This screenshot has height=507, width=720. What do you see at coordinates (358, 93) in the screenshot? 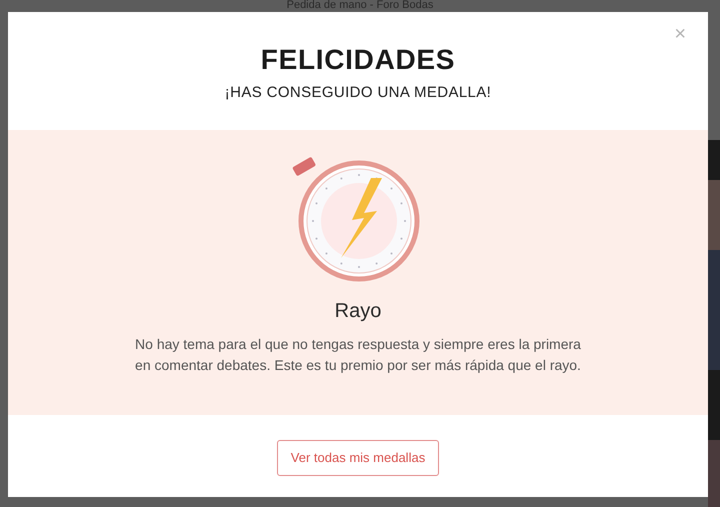
I see `dialog-subtitle: ¡HAS CONSEGUIDO UNA MEDALLA!` at bounding box center [358, 93].